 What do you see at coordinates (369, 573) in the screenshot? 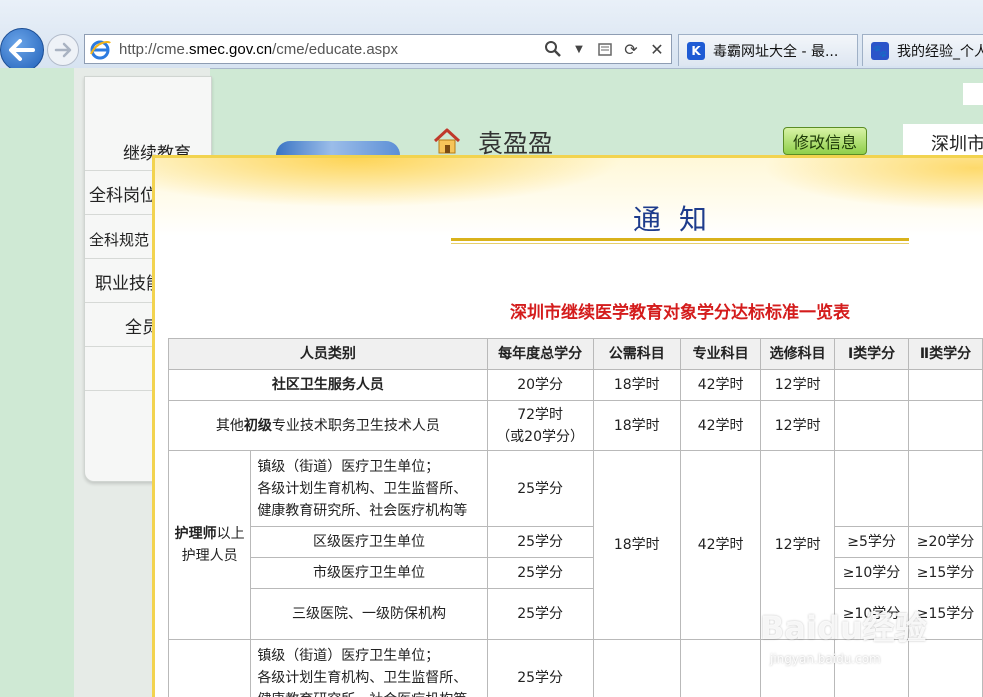
I see `unit-cell: 市级医疗卫生单位` at bounding box center [369, 573].